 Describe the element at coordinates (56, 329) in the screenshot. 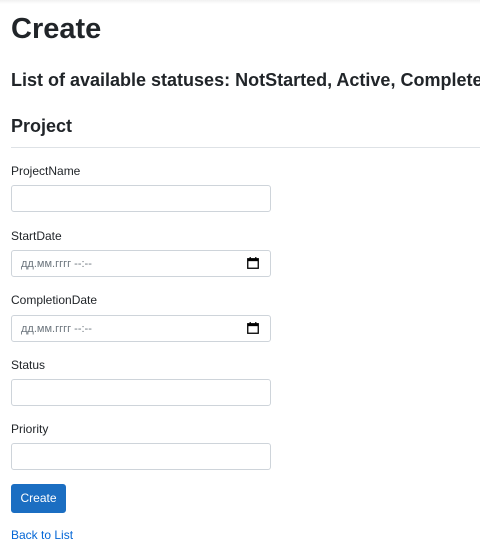

I see `completion-date-placeholder: дд.мм.гггг --:--` at that location.